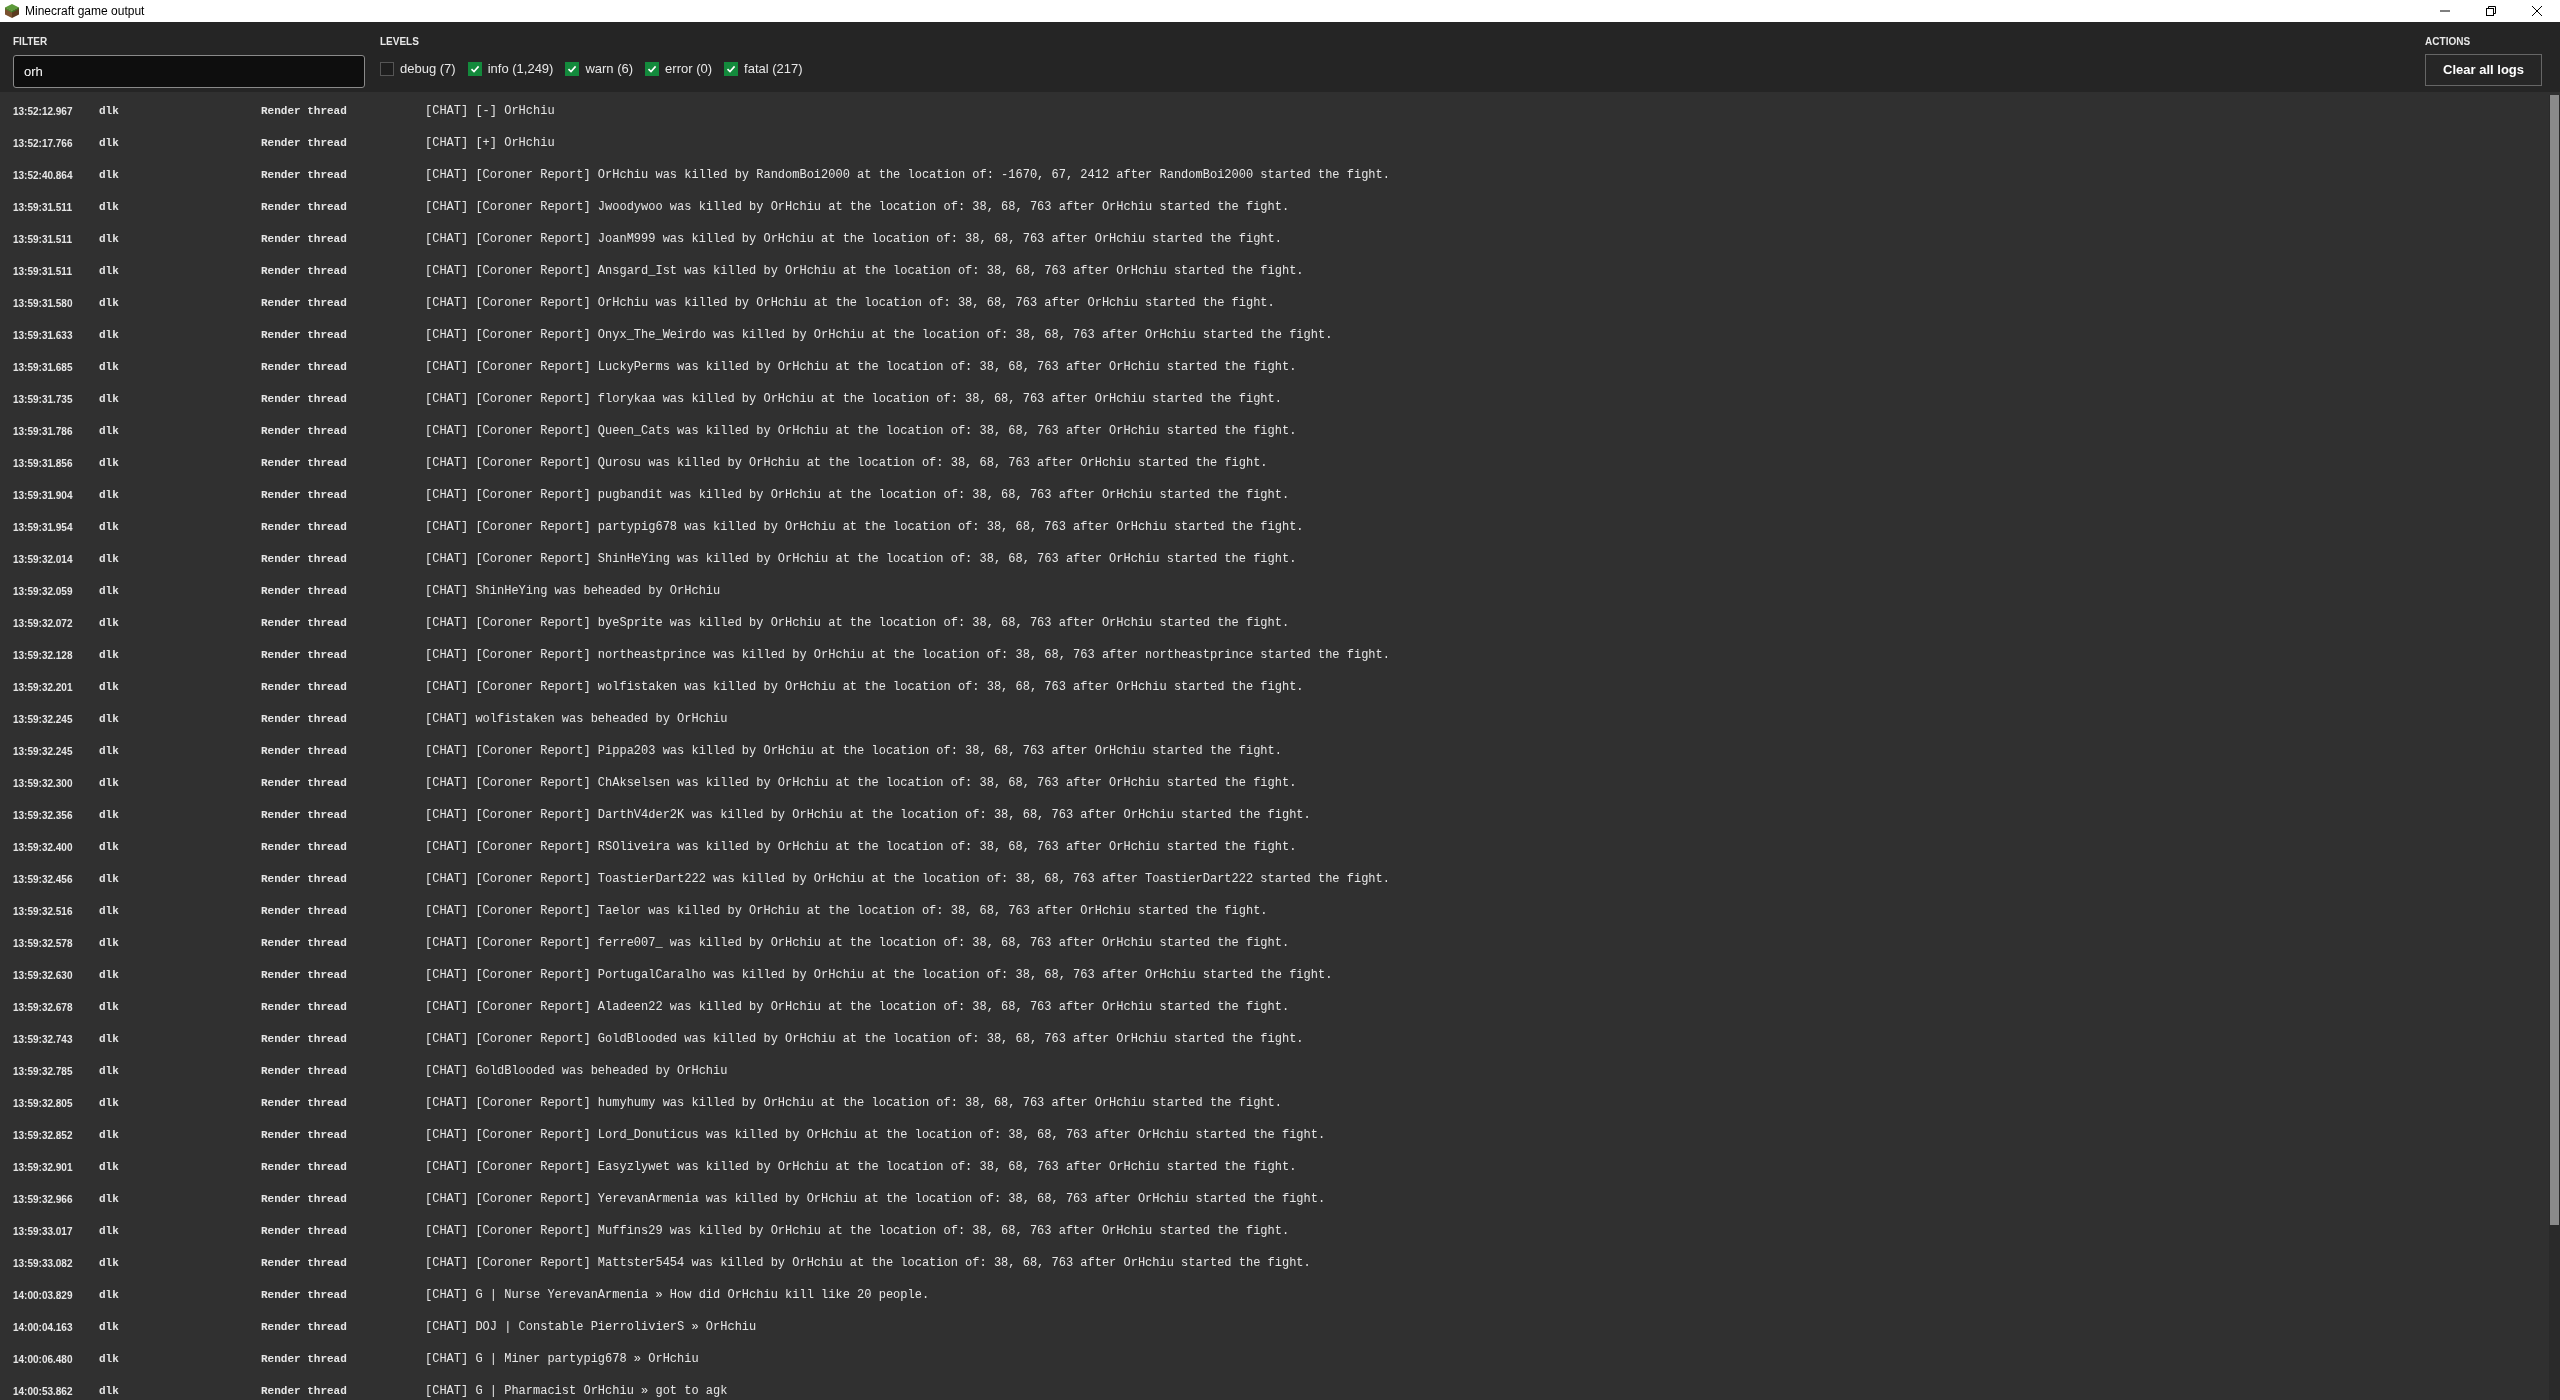  I want to click on log-message: [CHAT] [Coroner Report] Taelor was killed by OrHchiu at the location of: 38, 68, 763 after OrHchiu started the fight., so click(846, 911).